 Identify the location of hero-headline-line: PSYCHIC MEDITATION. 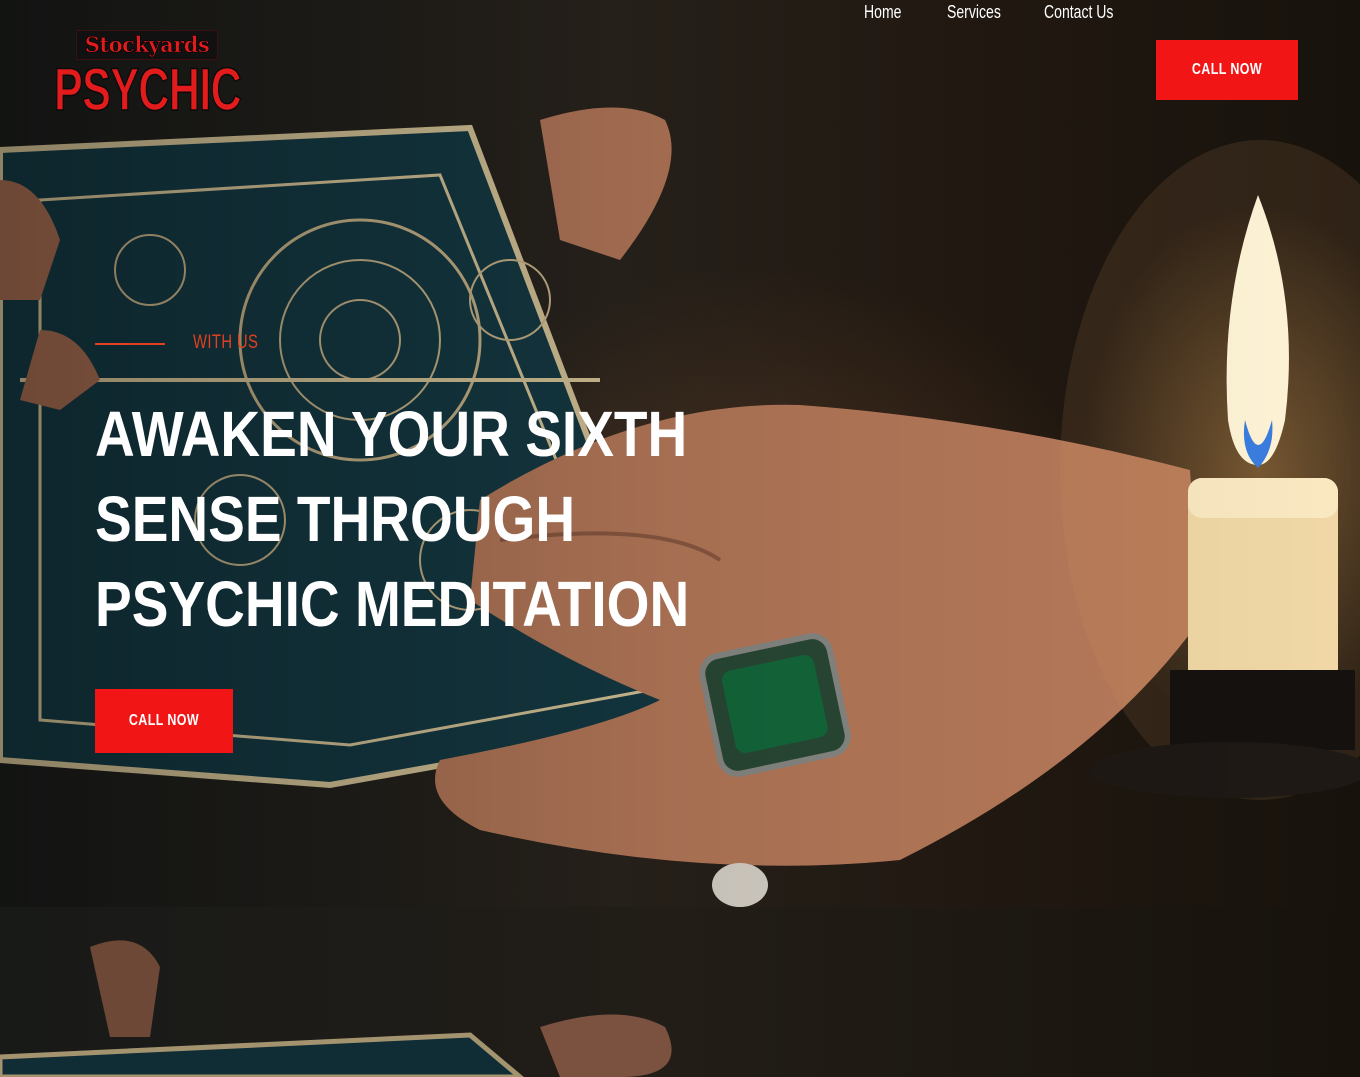
(392, 604).